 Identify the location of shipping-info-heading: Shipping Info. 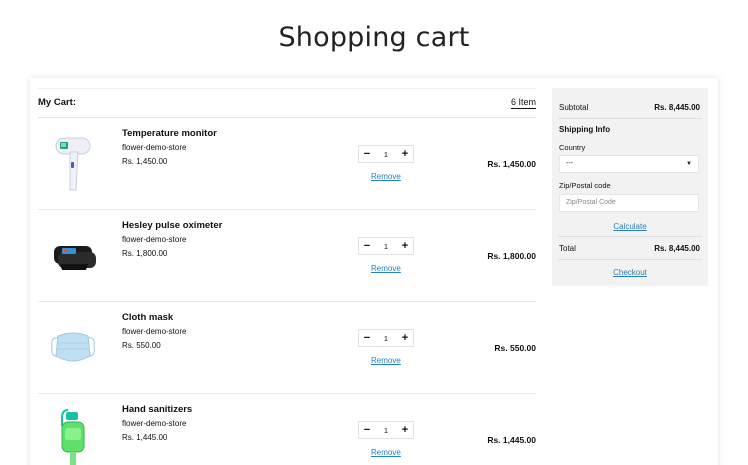
(585, 129).